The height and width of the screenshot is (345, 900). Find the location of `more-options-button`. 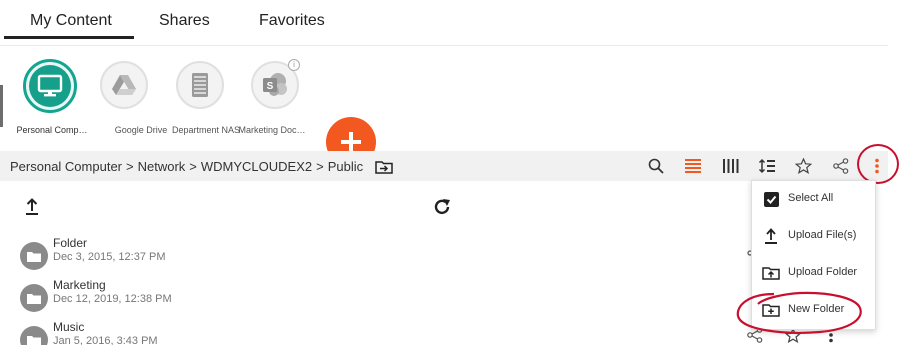

more-options-button is located at coordinates (877, 166).